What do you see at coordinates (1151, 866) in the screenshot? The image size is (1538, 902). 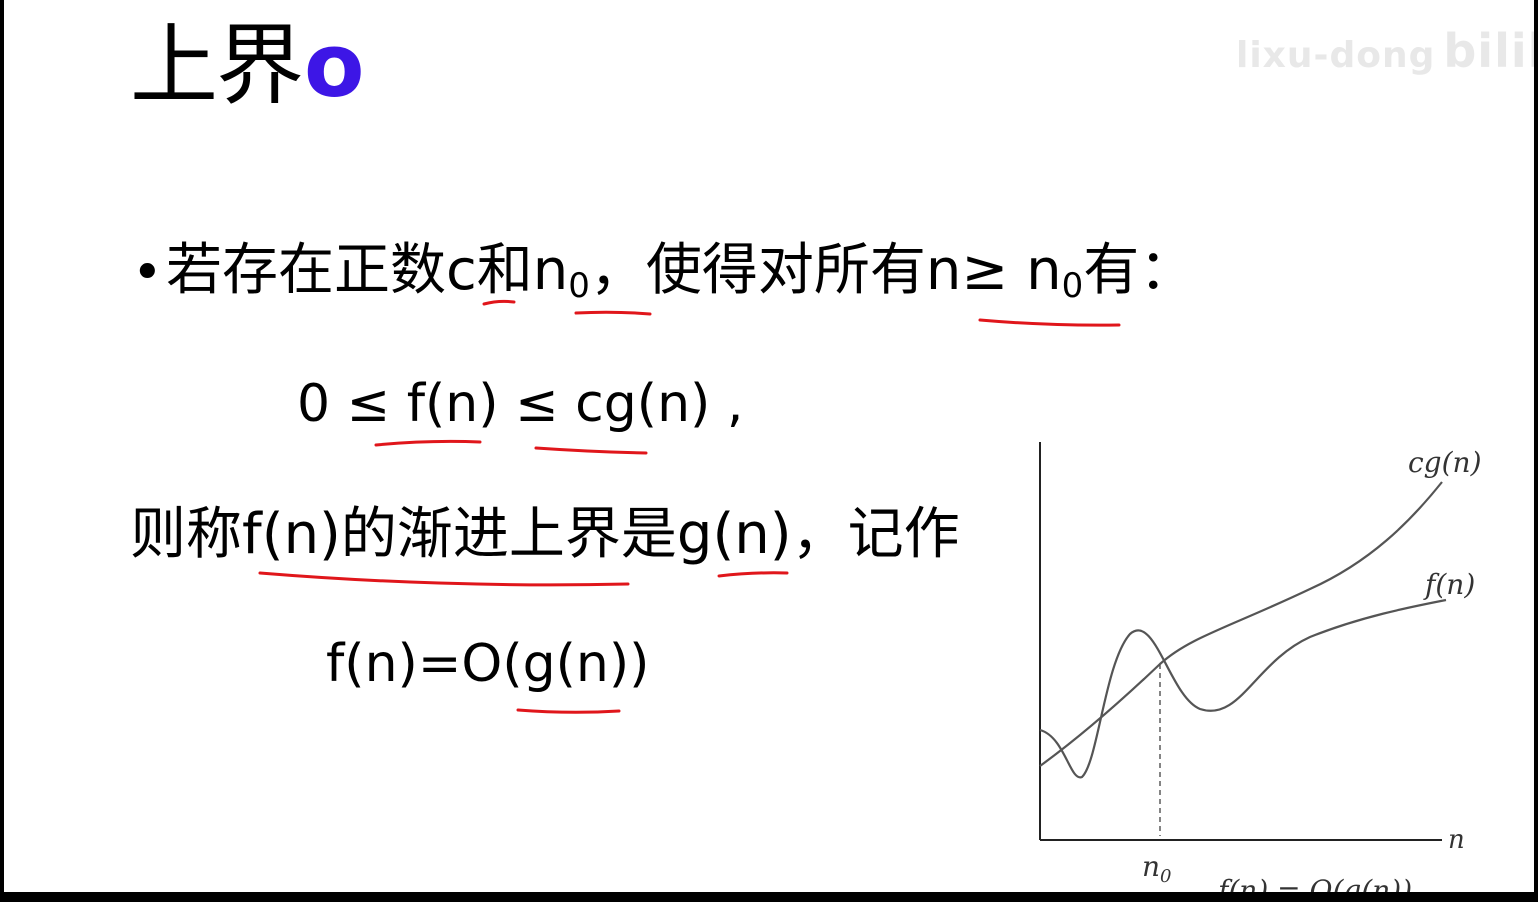 I see `n0-label-base: n` at bounding box center [1151, 866].